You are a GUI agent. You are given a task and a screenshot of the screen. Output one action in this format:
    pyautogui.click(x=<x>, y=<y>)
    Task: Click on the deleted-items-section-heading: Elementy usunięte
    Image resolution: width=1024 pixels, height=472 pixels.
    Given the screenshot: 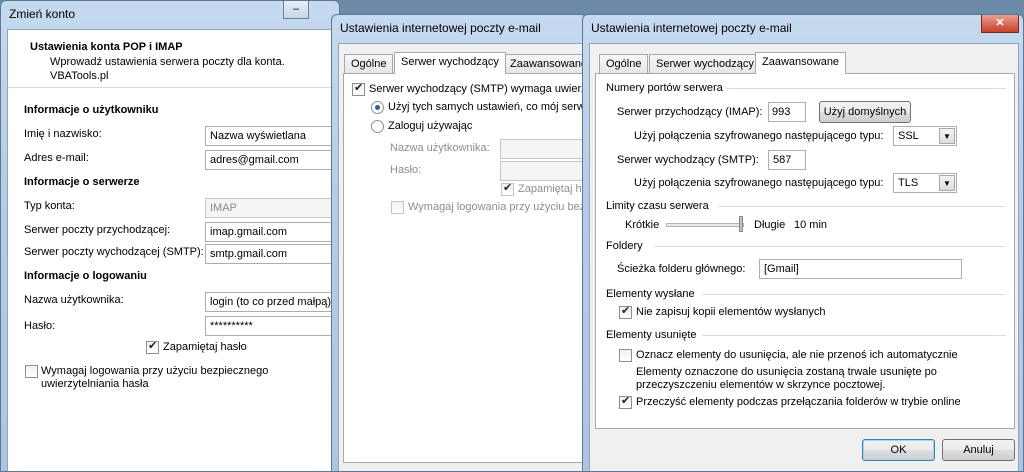 What is the action you would take?
    pyautogui.click(x=651, y=335)
    